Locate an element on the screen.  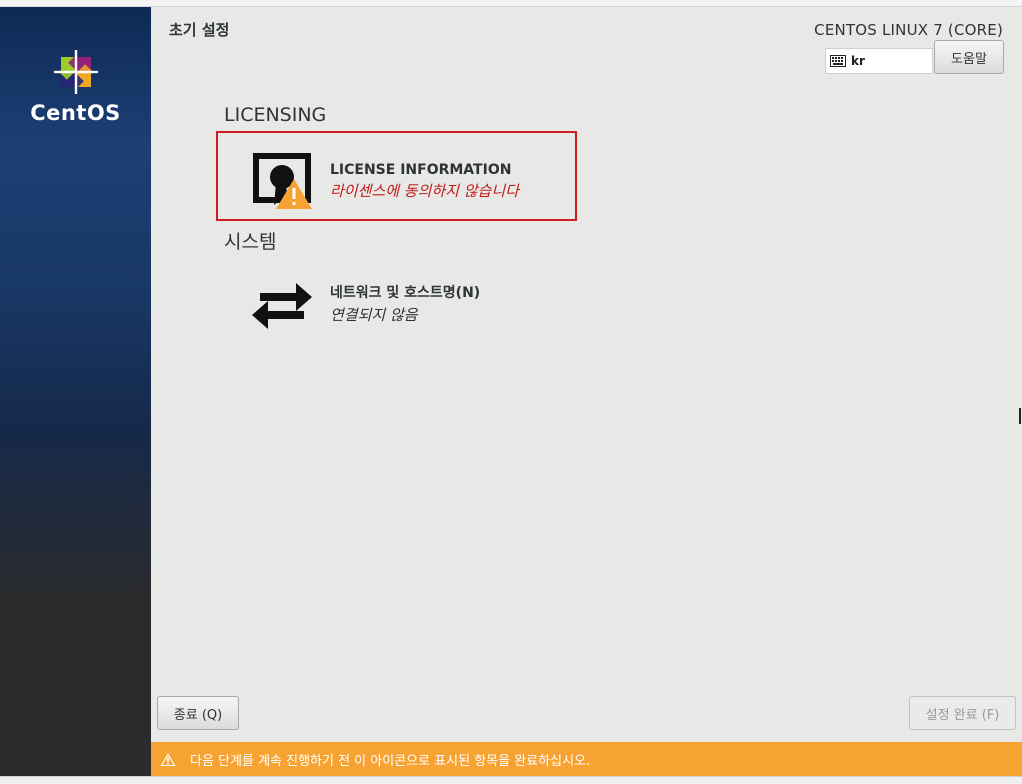
spoke-status: 라이센스에 동의하지 않습니다 is located at coordinates (424, 190).